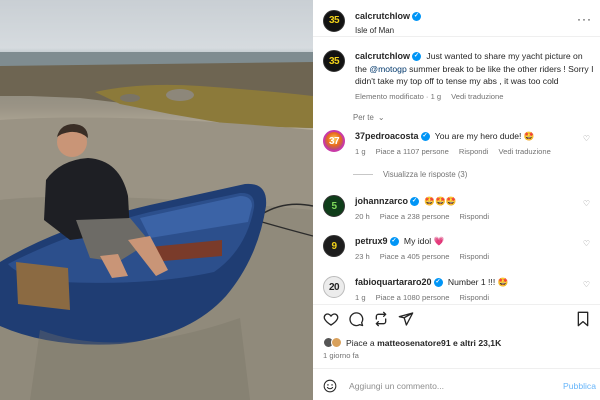  Describe the element at coordinates (43, 286) in the screenshot. I see `transom-board` at that location.